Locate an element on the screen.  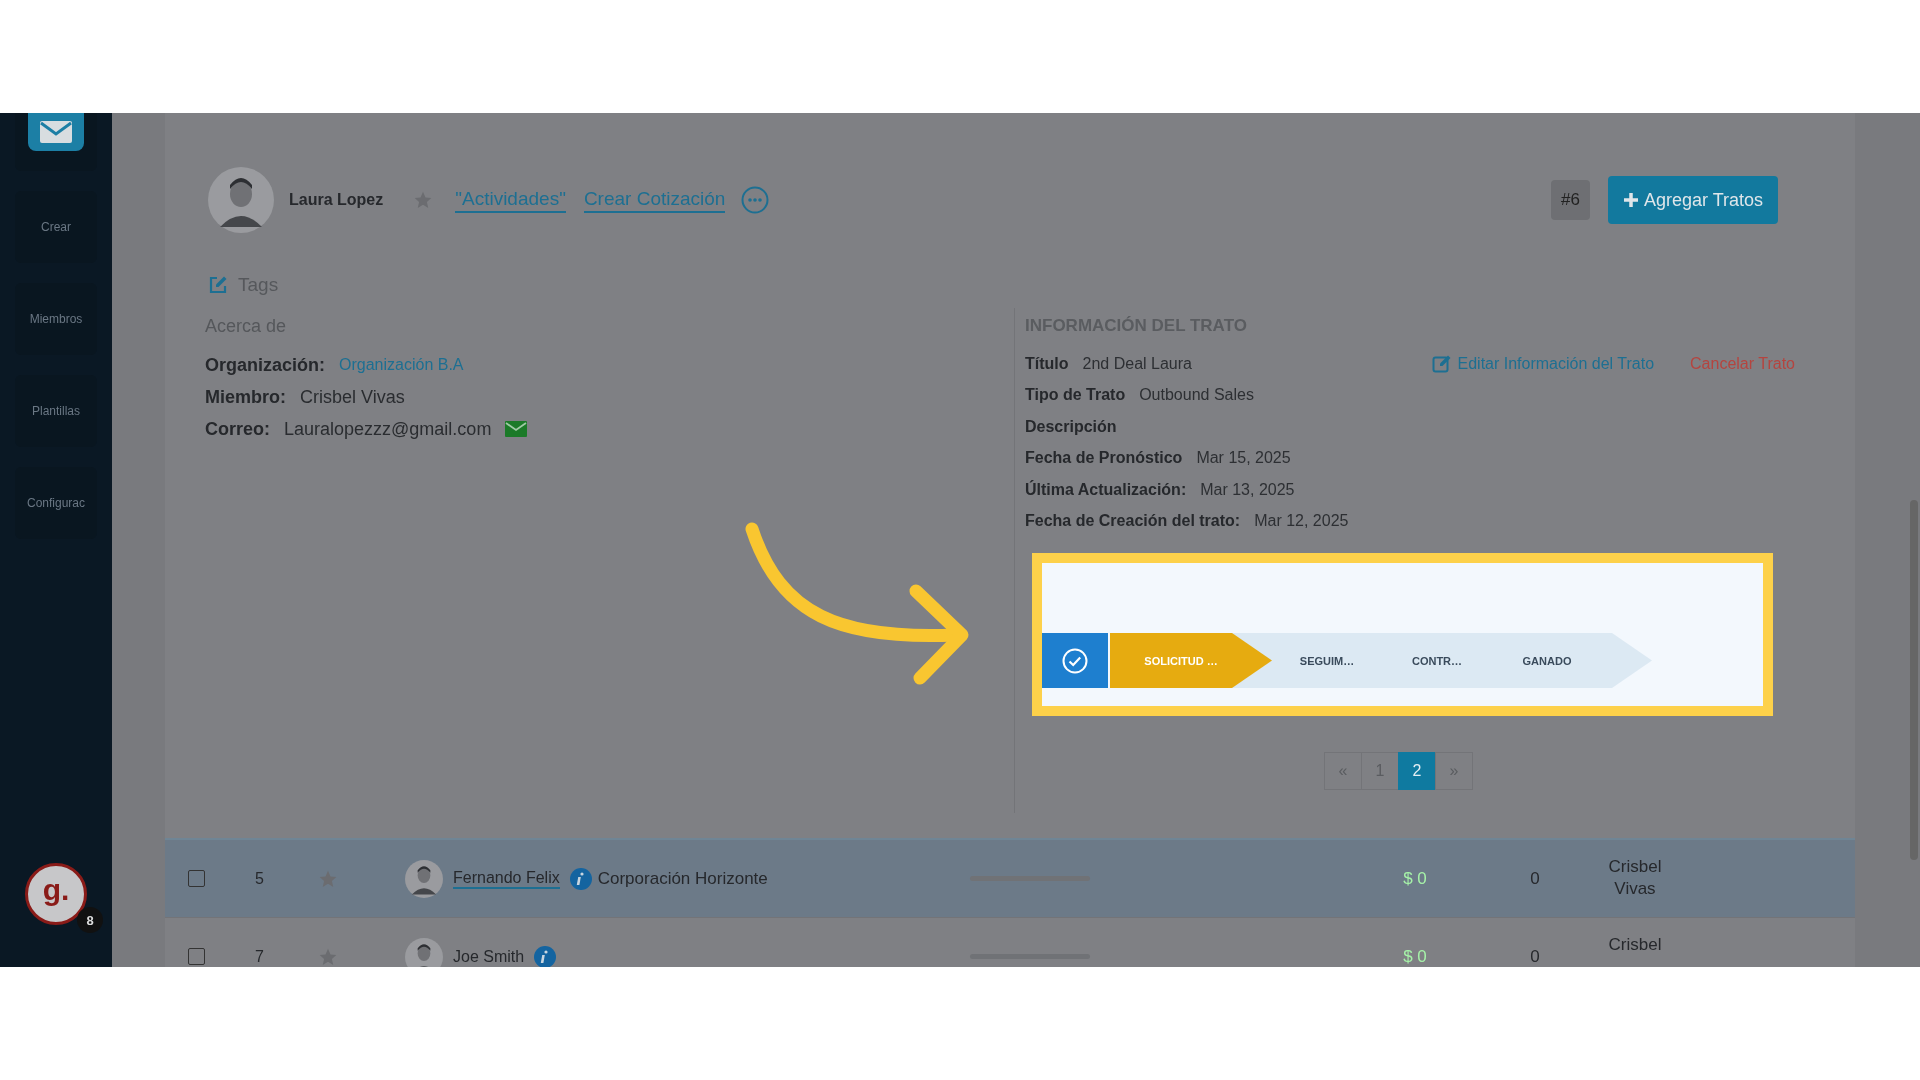
field-value: Lauralopezzz@gmail.com is located at coordinates (388, 429).